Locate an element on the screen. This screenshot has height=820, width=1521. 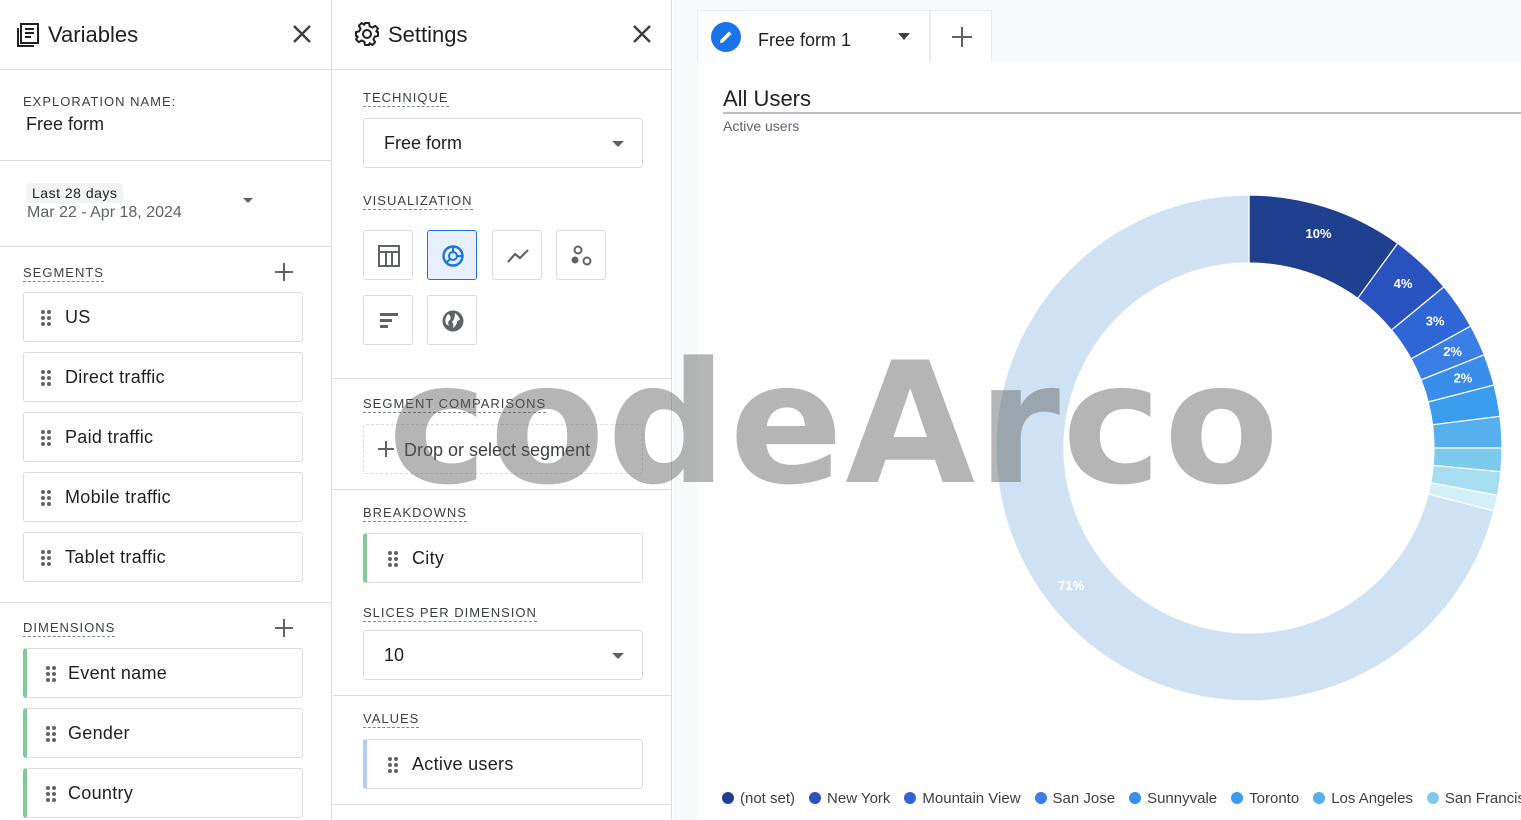
legend-item: Mountain View is located at coordinates (962, 798).